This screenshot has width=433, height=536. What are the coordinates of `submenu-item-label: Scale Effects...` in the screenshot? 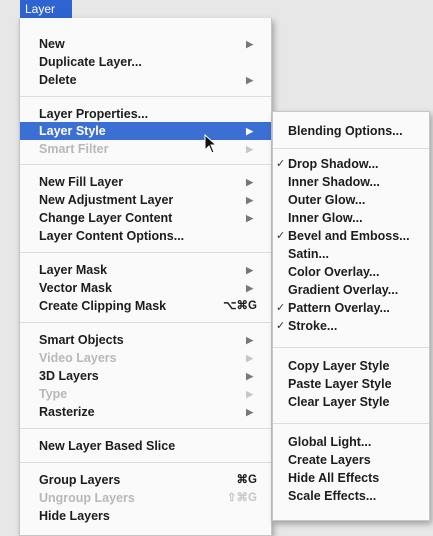 It's located at (332, 496).